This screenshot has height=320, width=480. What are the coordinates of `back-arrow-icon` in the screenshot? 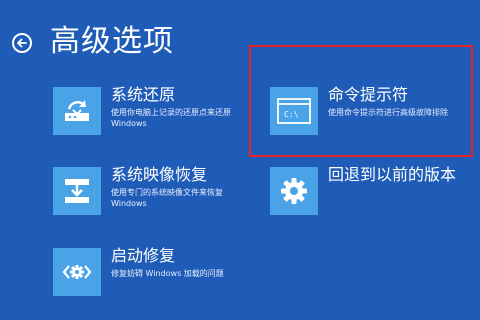 It's located at (22, 43).